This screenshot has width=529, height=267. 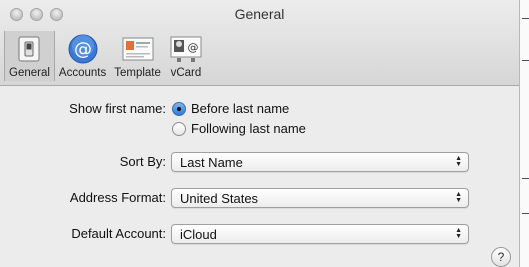 I want to click on tab-vcard: @ vCard, so click(x=186, y=56).